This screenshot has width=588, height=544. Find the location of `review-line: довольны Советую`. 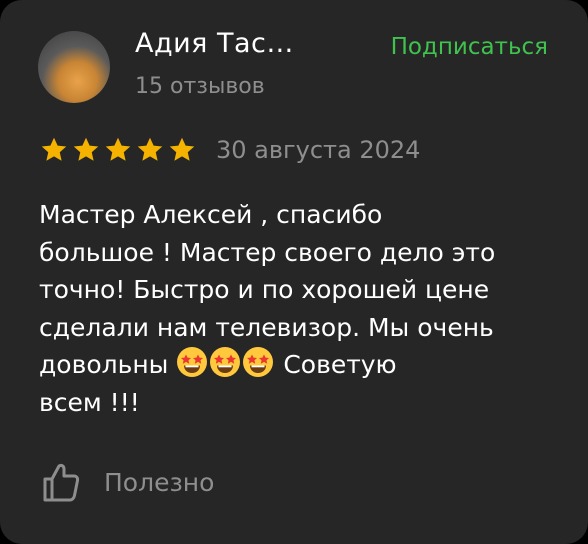

review-line: довольны Советую is located at coordinates (299, 365).